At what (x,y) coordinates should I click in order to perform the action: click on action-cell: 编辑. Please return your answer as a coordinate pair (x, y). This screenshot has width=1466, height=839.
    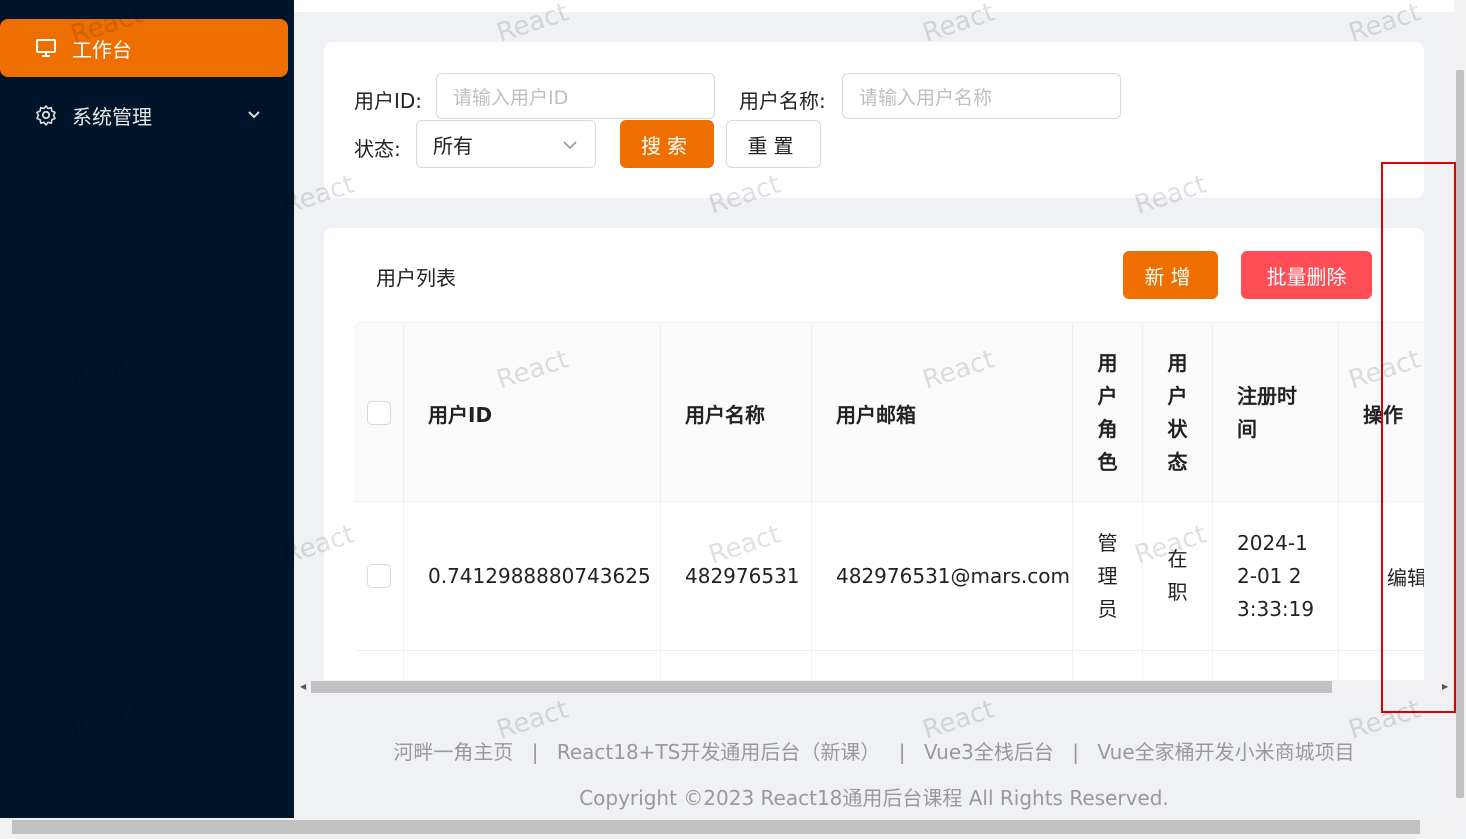
    Looking at the image, I should click on (1381, 576).